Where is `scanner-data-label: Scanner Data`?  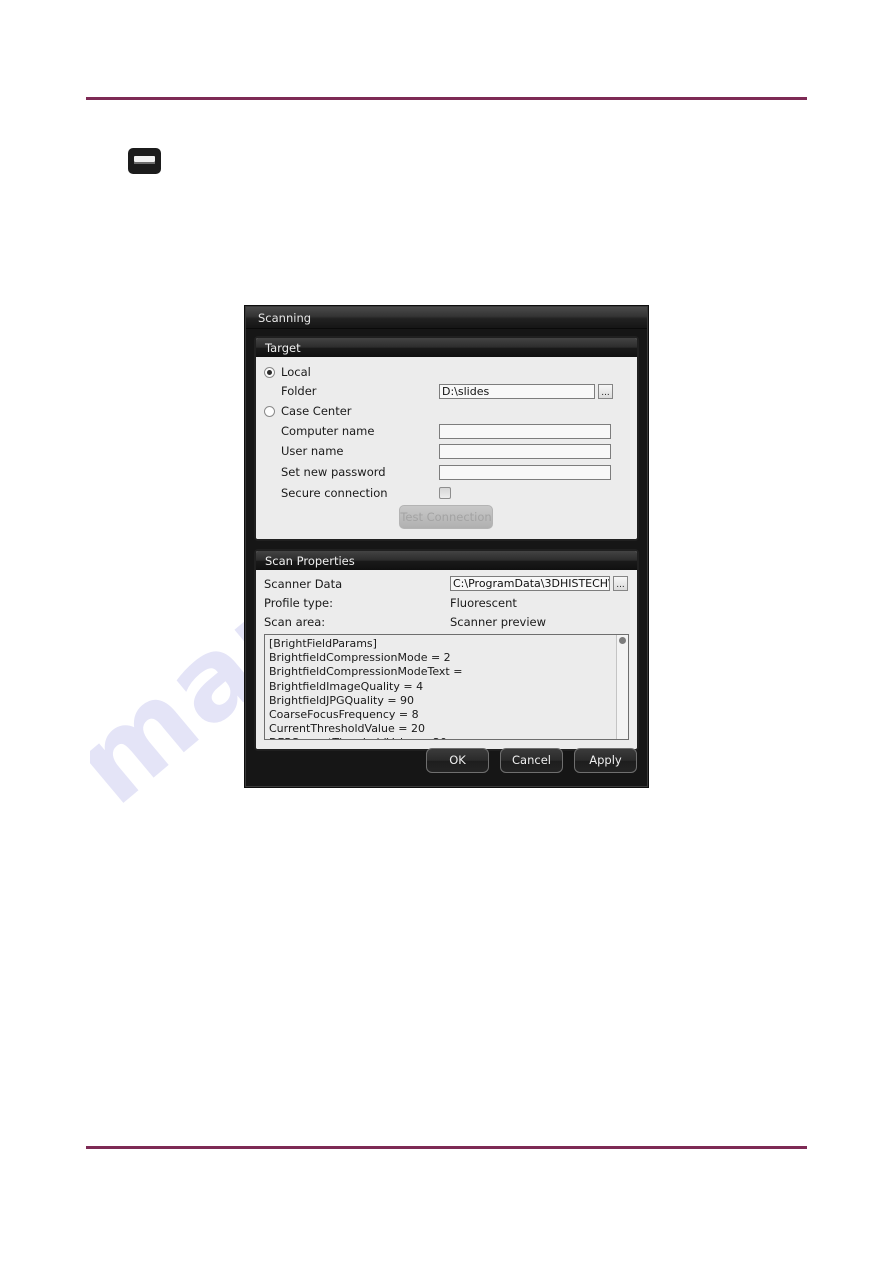
scanner-data-label: Scanner Data is located at coordinates (303, 583).